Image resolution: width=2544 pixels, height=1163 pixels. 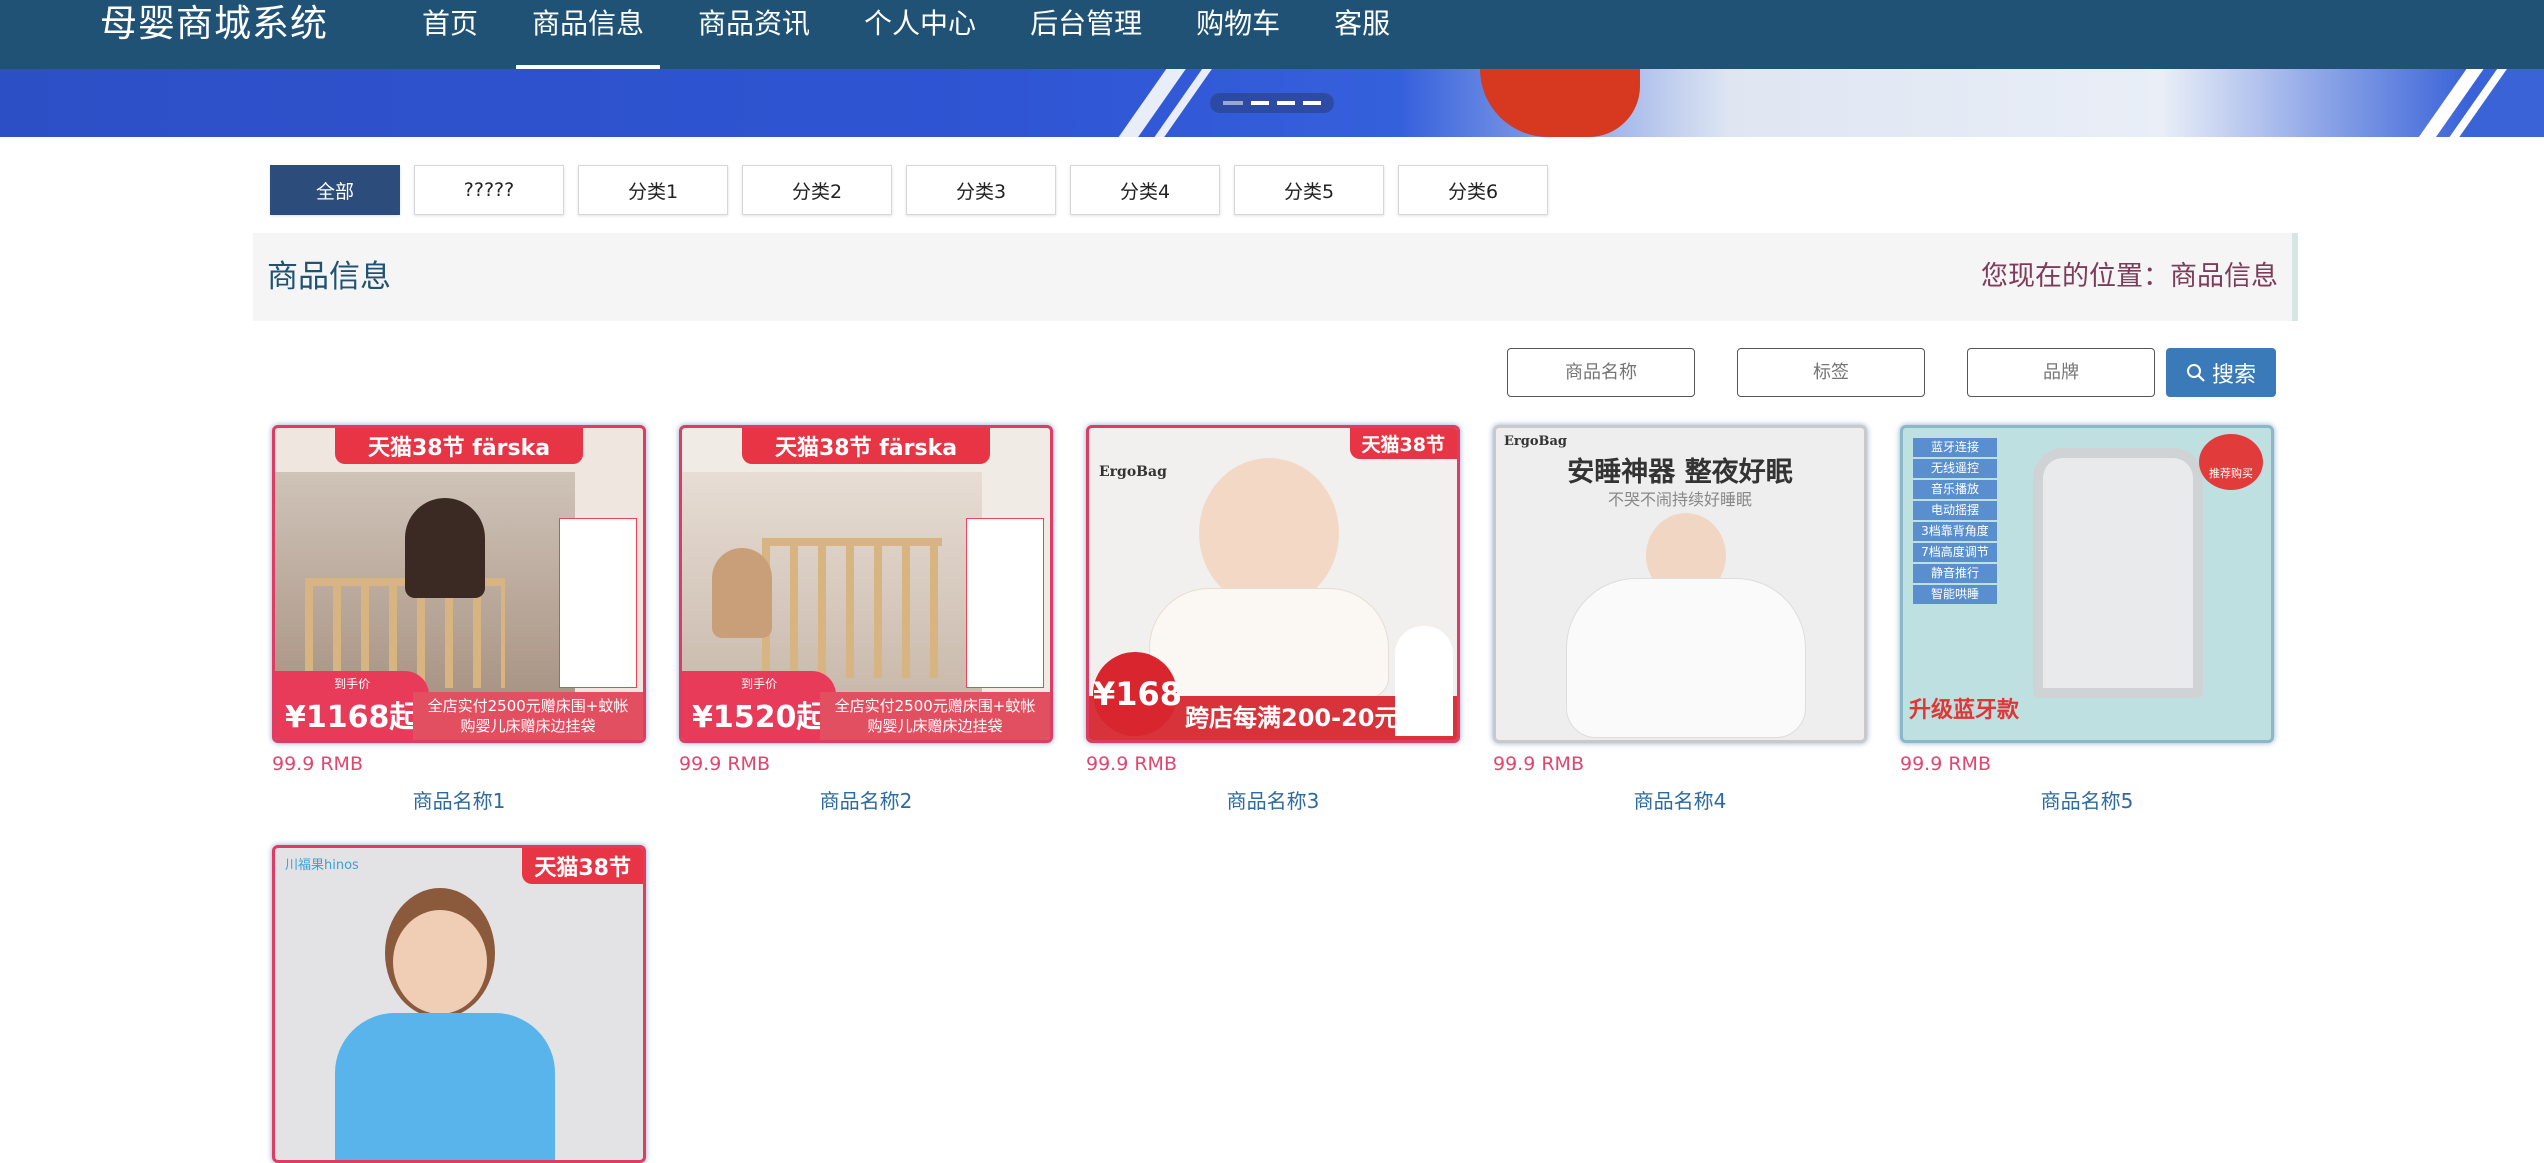 I want to click on category-4: 分类4, so click(x=1145, y=190).